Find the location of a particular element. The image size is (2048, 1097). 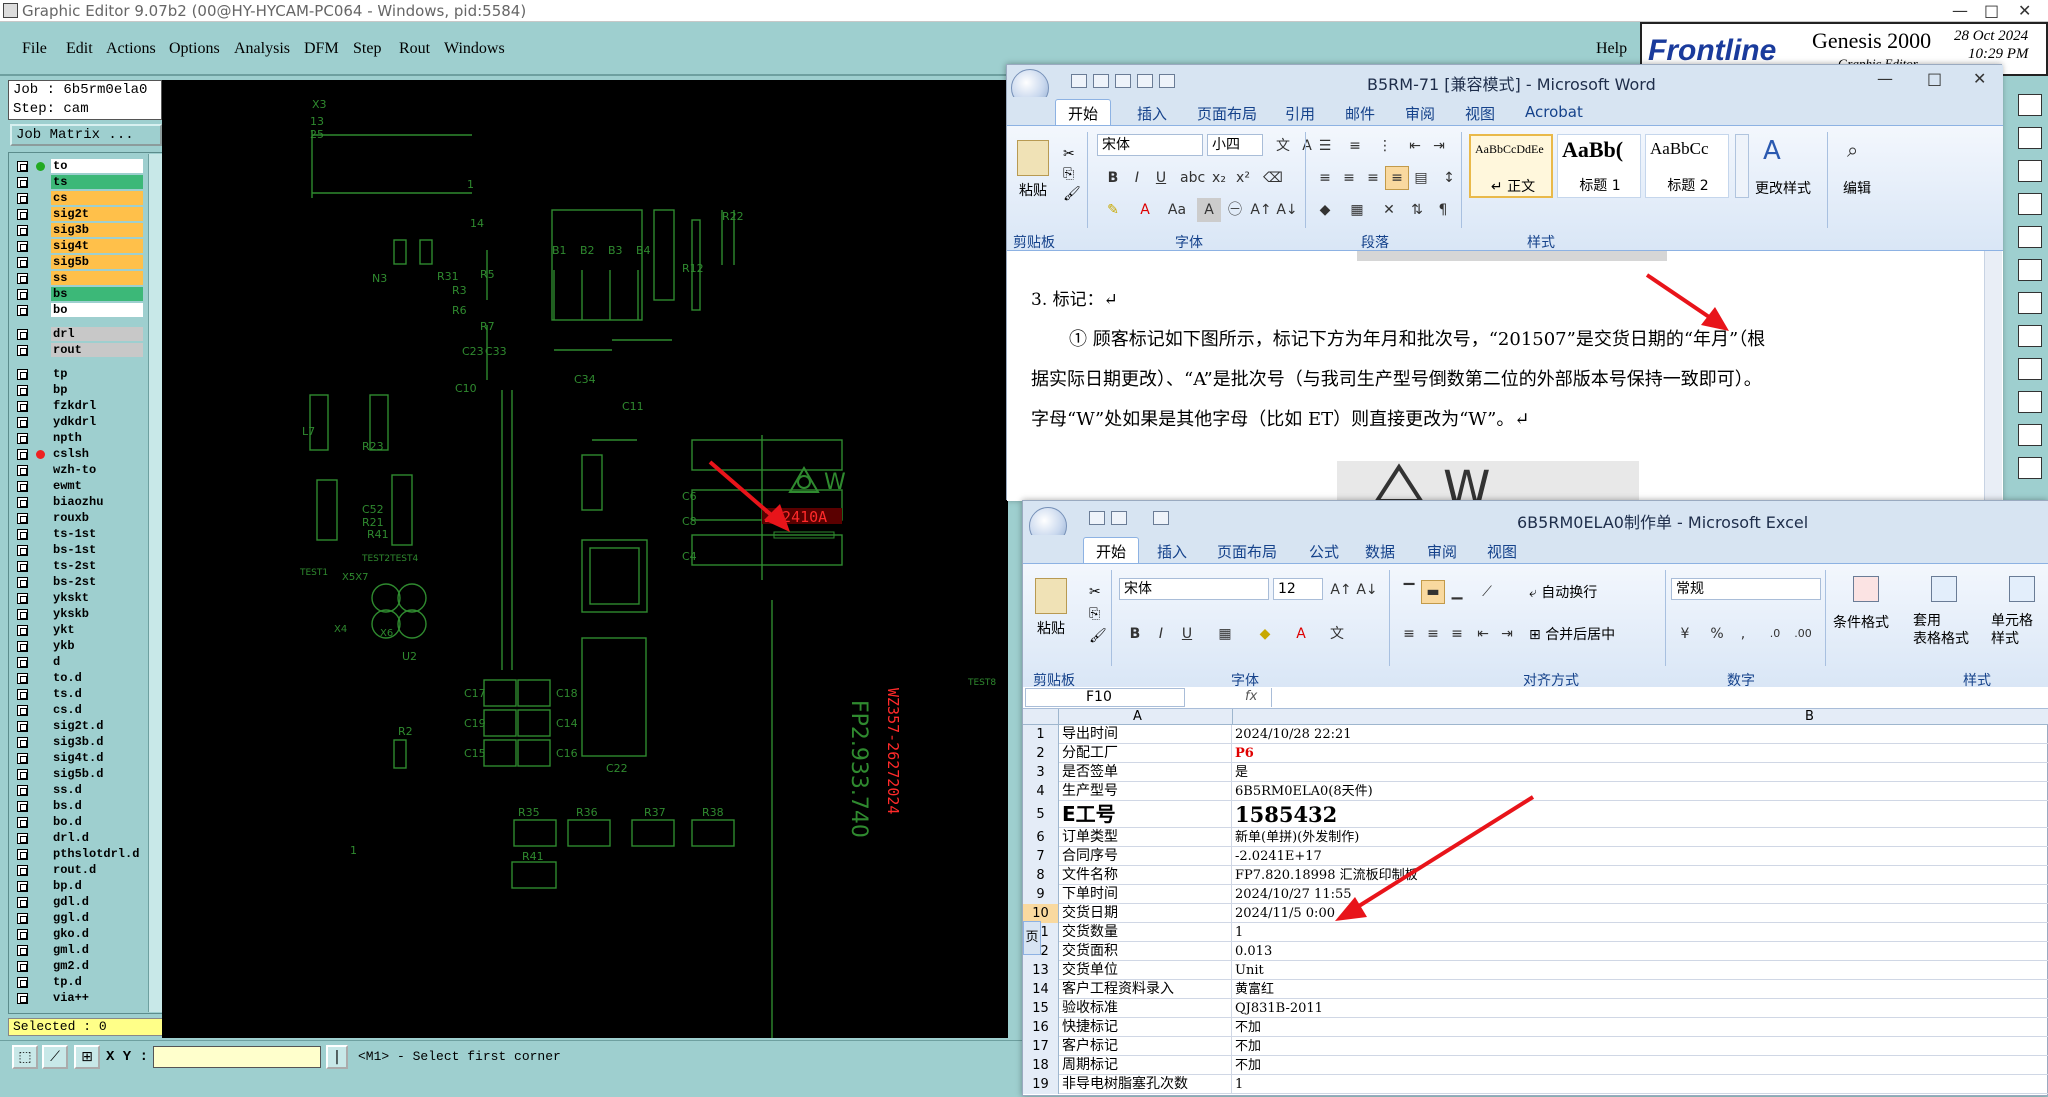

layer-row: pthslotdrl.d is located at coordinates (78, 854).